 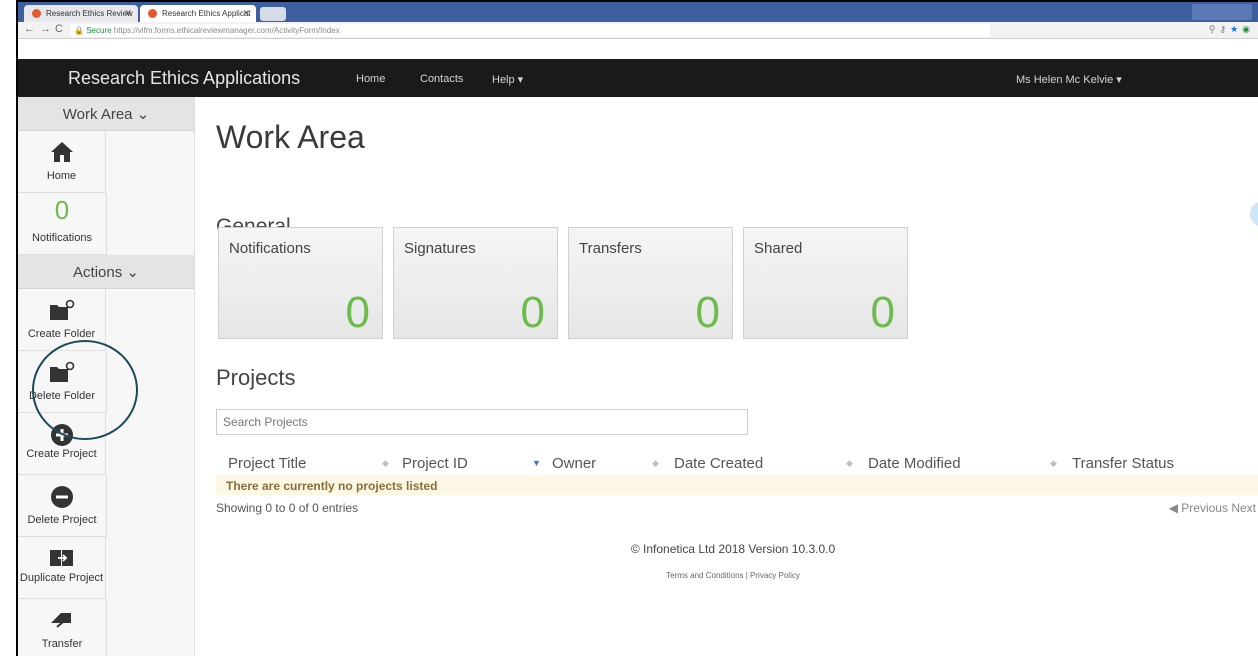 I want to click on notifications-tile: 0 Notifications, so click(x=62, y=224).